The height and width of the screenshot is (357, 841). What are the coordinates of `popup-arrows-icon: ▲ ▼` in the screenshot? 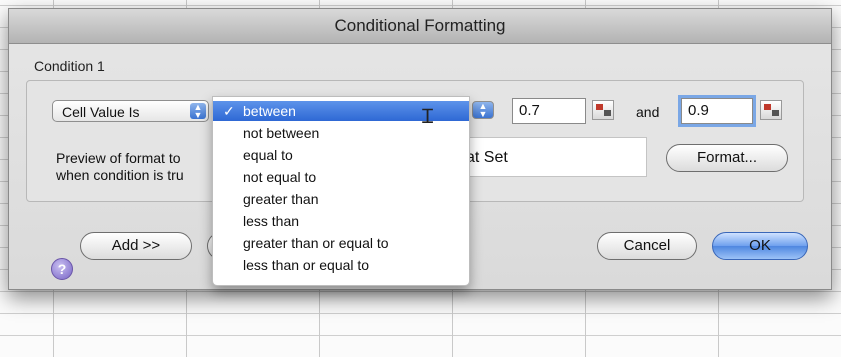 It's located at (198, 111).